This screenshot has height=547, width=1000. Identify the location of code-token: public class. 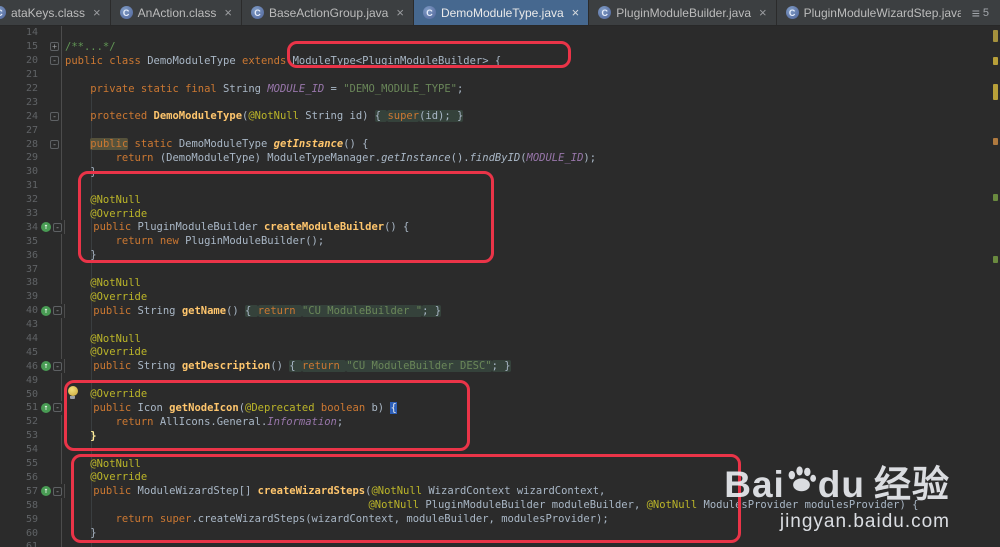
(106, 60).